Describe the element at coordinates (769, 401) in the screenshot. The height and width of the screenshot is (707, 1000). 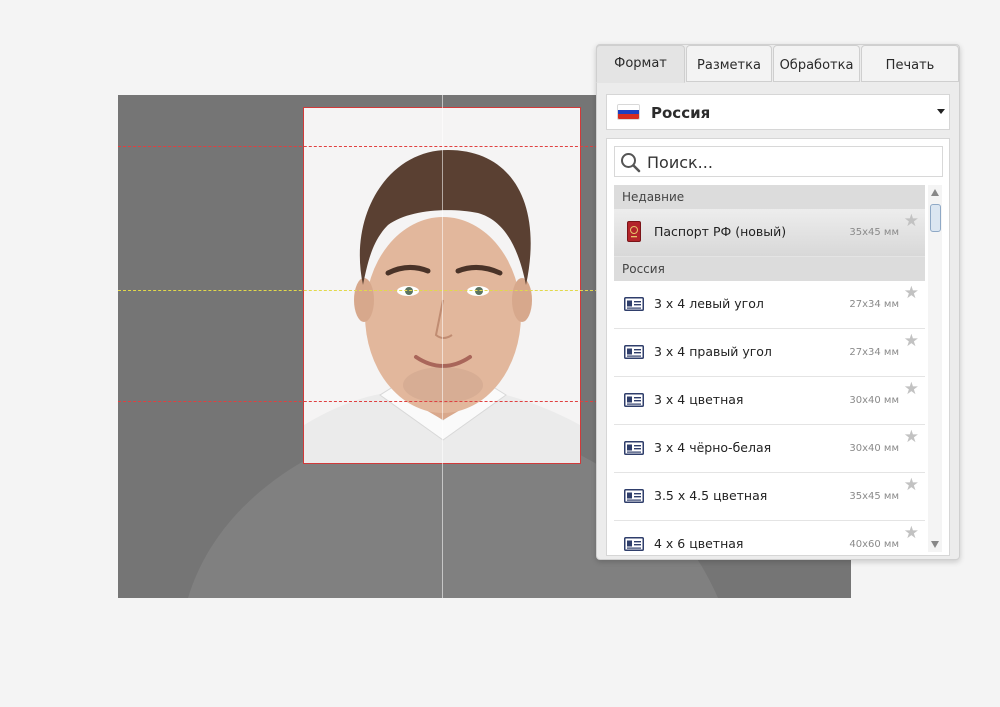
I see `list-item: 3 x 4 цветная 30x40 мм ★` at that location.